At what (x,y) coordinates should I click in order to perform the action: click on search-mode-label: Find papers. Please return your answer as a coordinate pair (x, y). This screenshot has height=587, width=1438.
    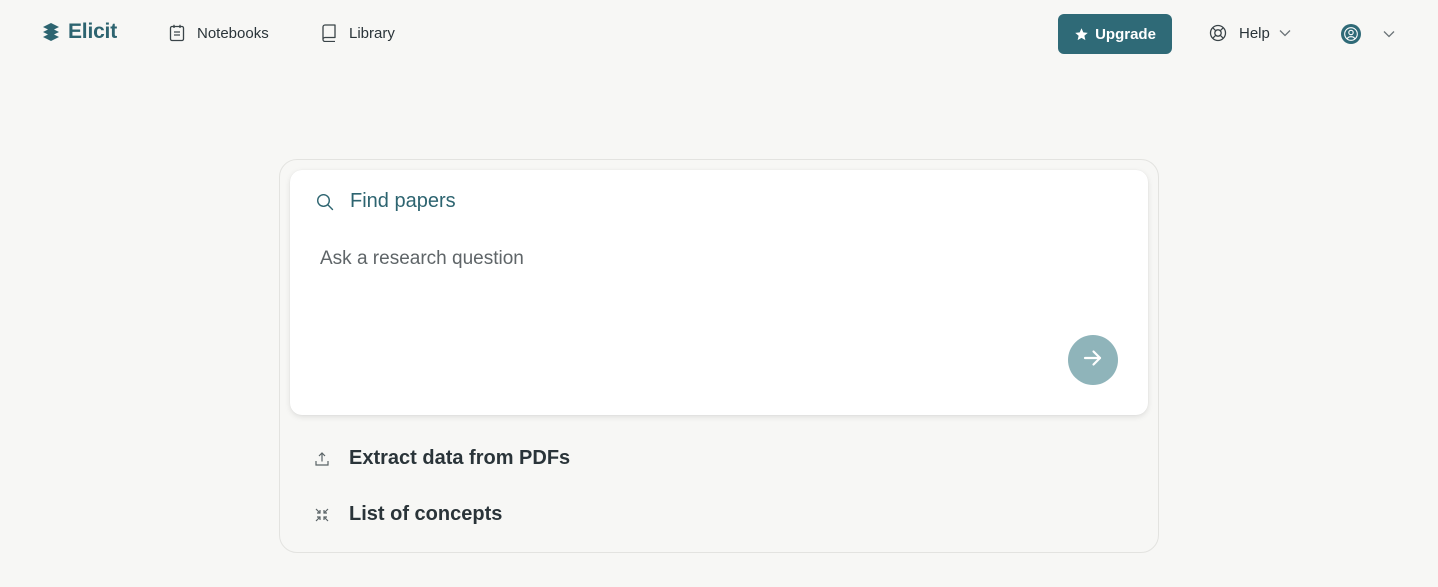
    Looking at the image, I should click on (403, 201).